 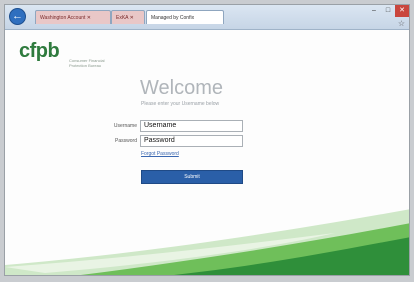 I want to click on welcome-heading: Welcome, so click(x=181, y=88).